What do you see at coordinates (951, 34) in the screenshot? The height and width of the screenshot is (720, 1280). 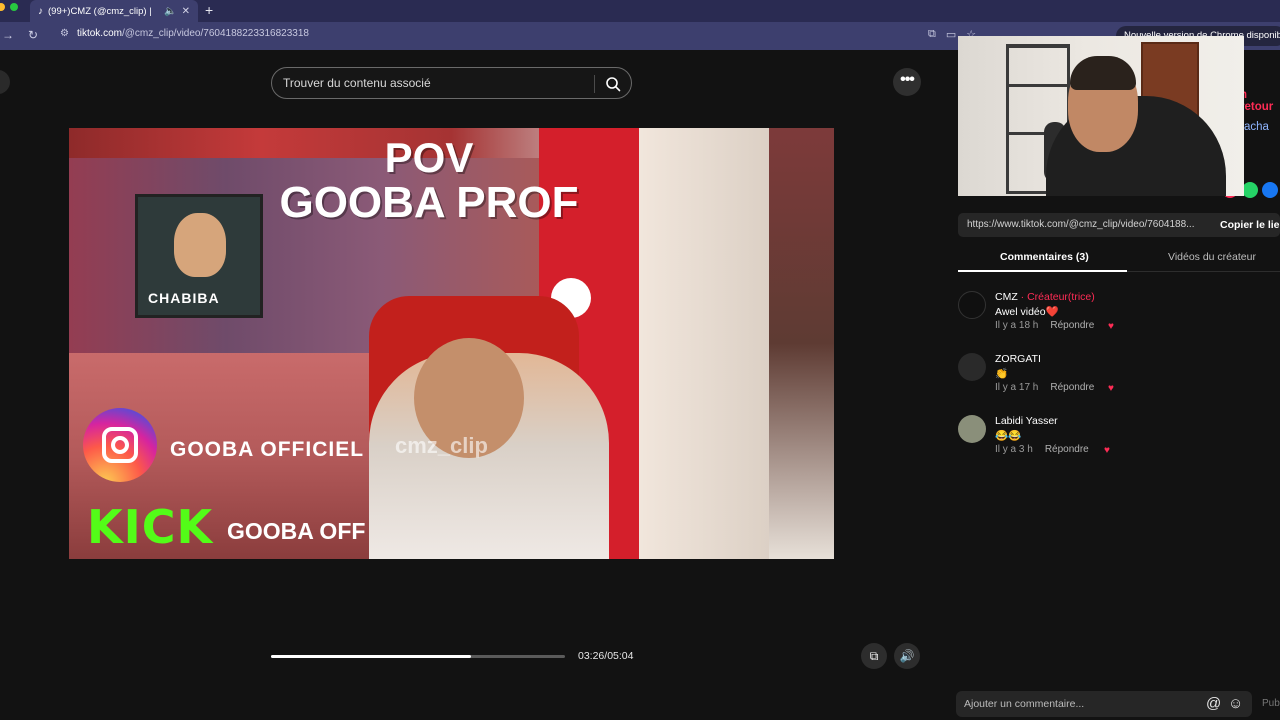 I see `cast-icon: ▭` at bounding box center [951, 34].